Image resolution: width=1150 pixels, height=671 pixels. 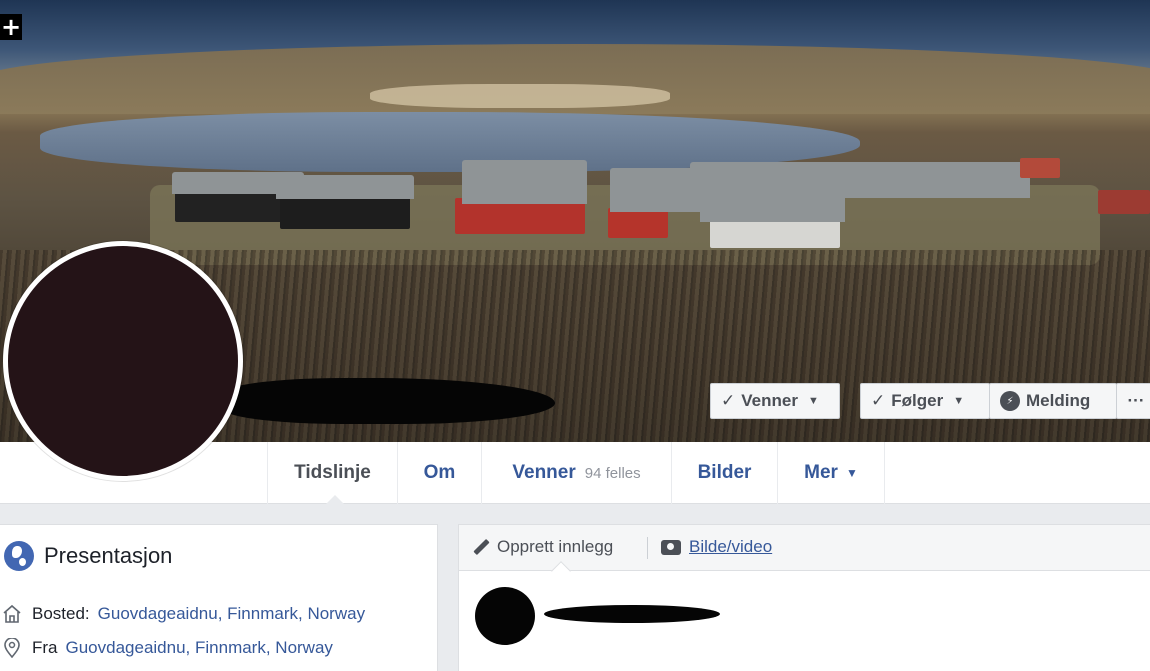 What do you see at coordinates (1058, 400) in the screenshot?
I see `message-button-label: Melding` at bounding box center [1058, 400].